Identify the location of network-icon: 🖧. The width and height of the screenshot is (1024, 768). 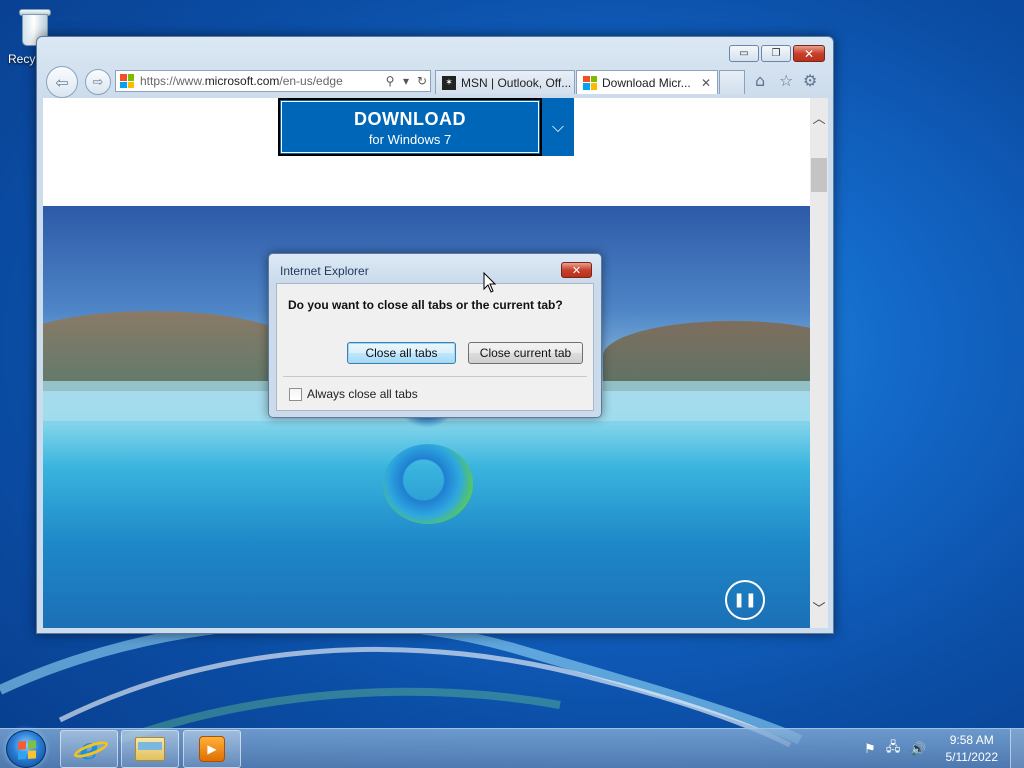
(893, 749).